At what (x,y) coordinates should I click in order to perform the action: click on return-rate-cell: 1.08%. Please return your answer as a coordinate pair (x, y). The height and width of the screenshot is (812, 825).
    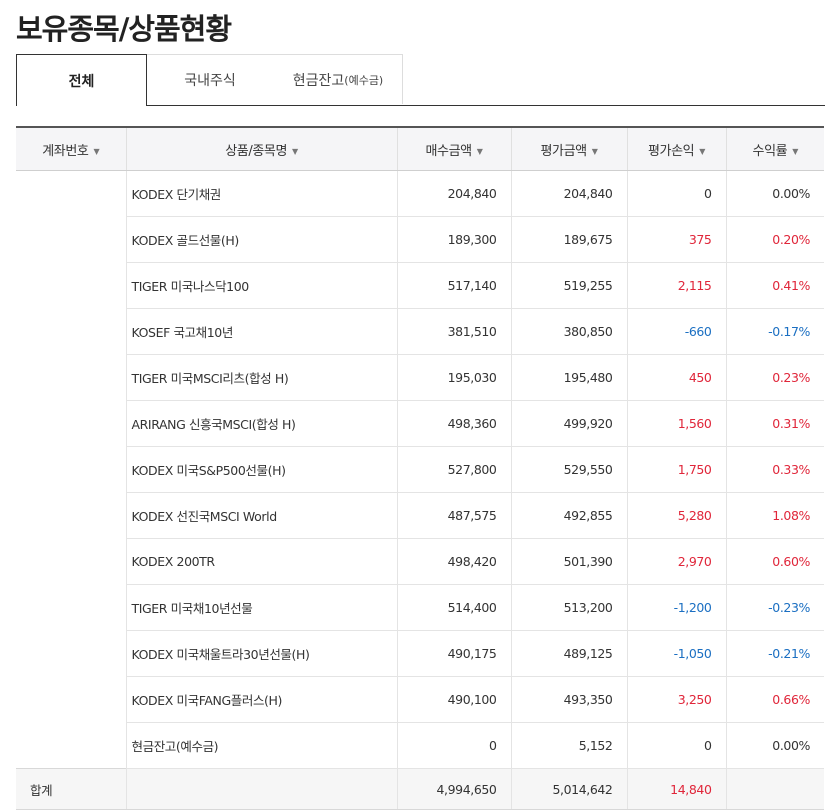
    Looking at the image, I should click on (774, 515).